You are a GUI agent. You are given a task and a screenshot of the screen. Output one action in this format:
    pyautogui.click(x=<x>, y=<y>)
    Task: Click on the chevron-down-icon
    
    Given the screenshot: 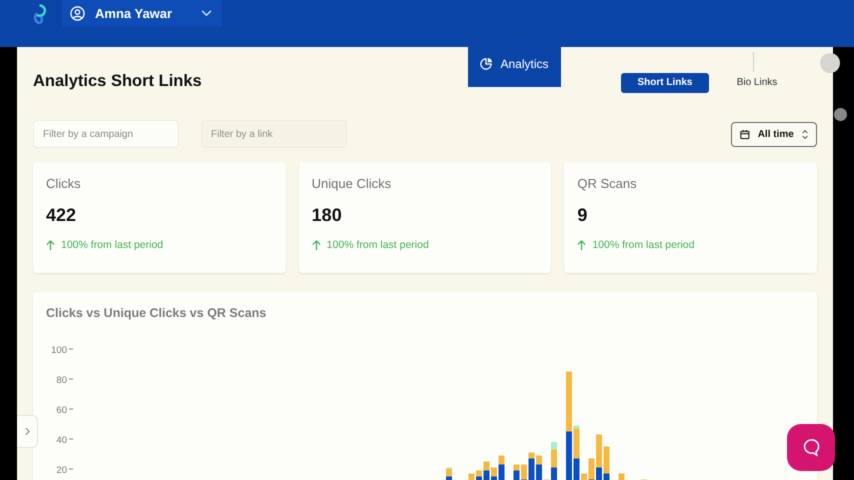 What is the action you would take?
    pyautogui.click(x=206, y=13)
    